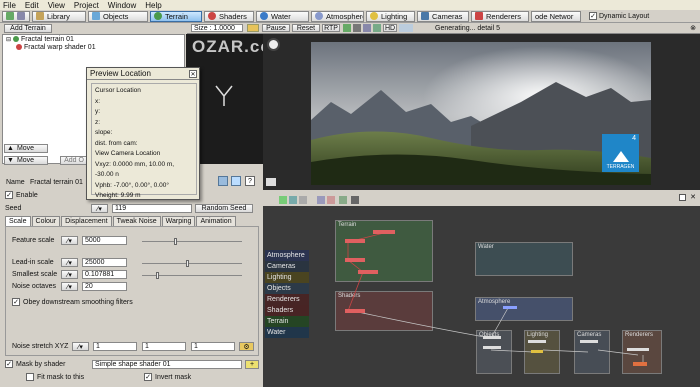 The height and width of the screenshot is (387, 700). Describe the element at coordinates (8, 39) in the screenshot. I see `expand-icon: ⊟` at that location.